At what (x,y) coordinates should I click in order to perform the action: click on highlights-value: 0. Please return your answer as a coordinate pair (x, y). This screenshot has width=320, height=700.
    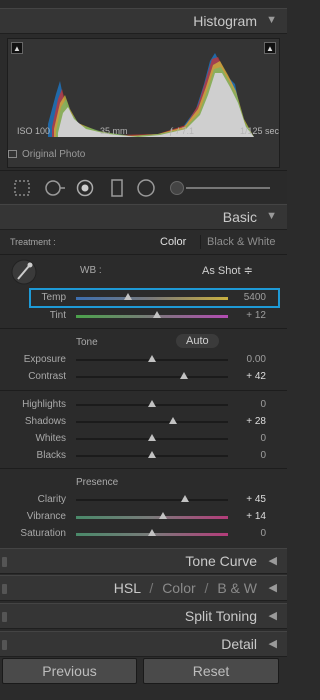
    Looking at the image, I should click on (248, 404).